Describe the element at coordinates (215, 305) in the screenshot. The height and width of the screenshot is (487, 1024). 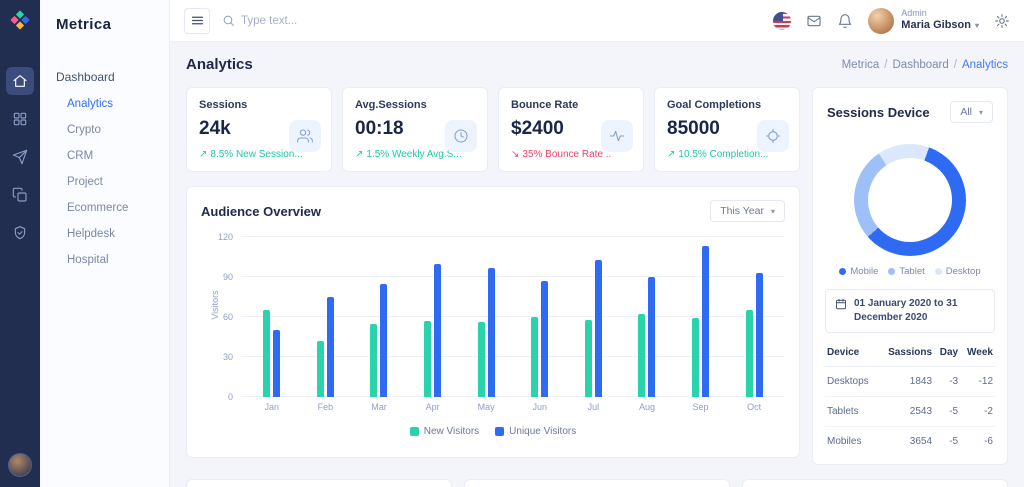
I see `y-axis-title: Visitors` at that location.